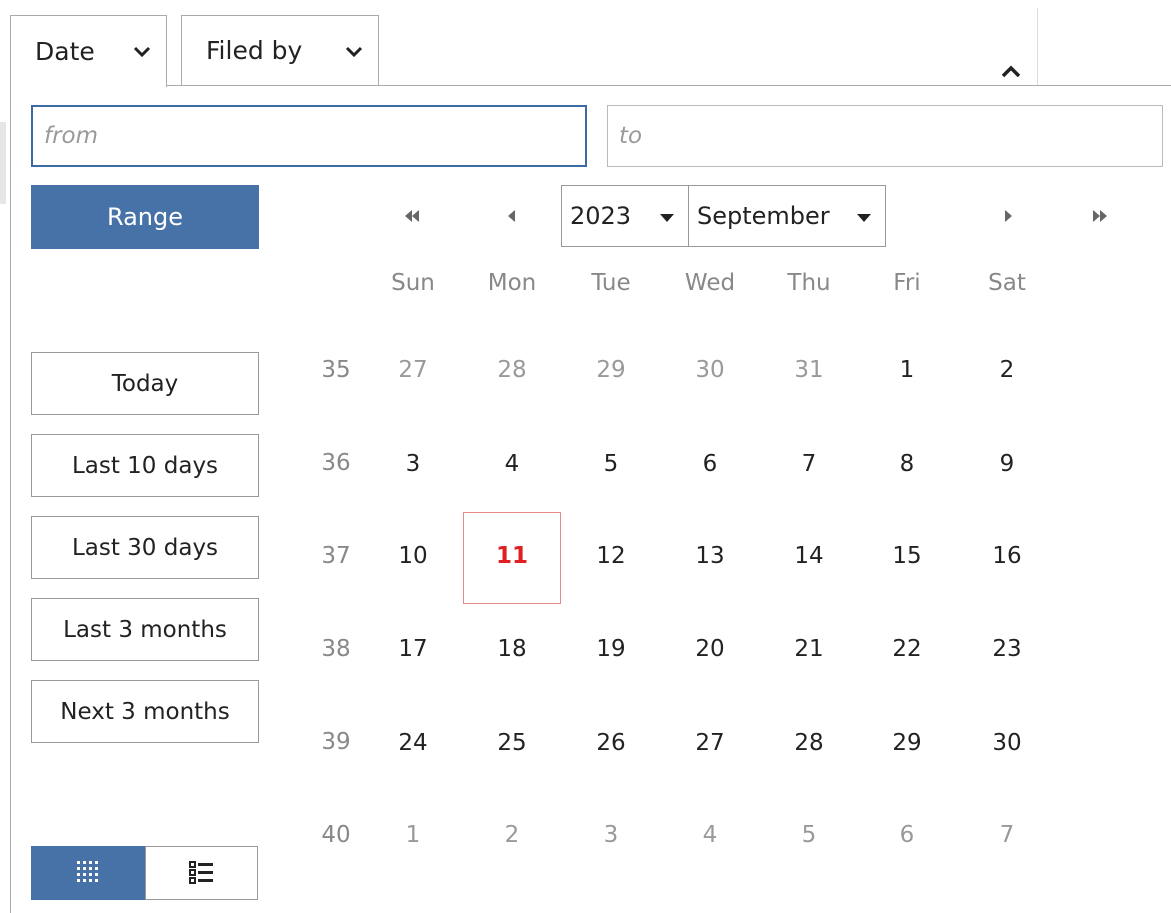 The width and height of the screenshot is (1171, 913). What do you see at coordinates (611, 743) in the screenshot?
I see `calendar-day: 26` at bounding box center [611, 743].